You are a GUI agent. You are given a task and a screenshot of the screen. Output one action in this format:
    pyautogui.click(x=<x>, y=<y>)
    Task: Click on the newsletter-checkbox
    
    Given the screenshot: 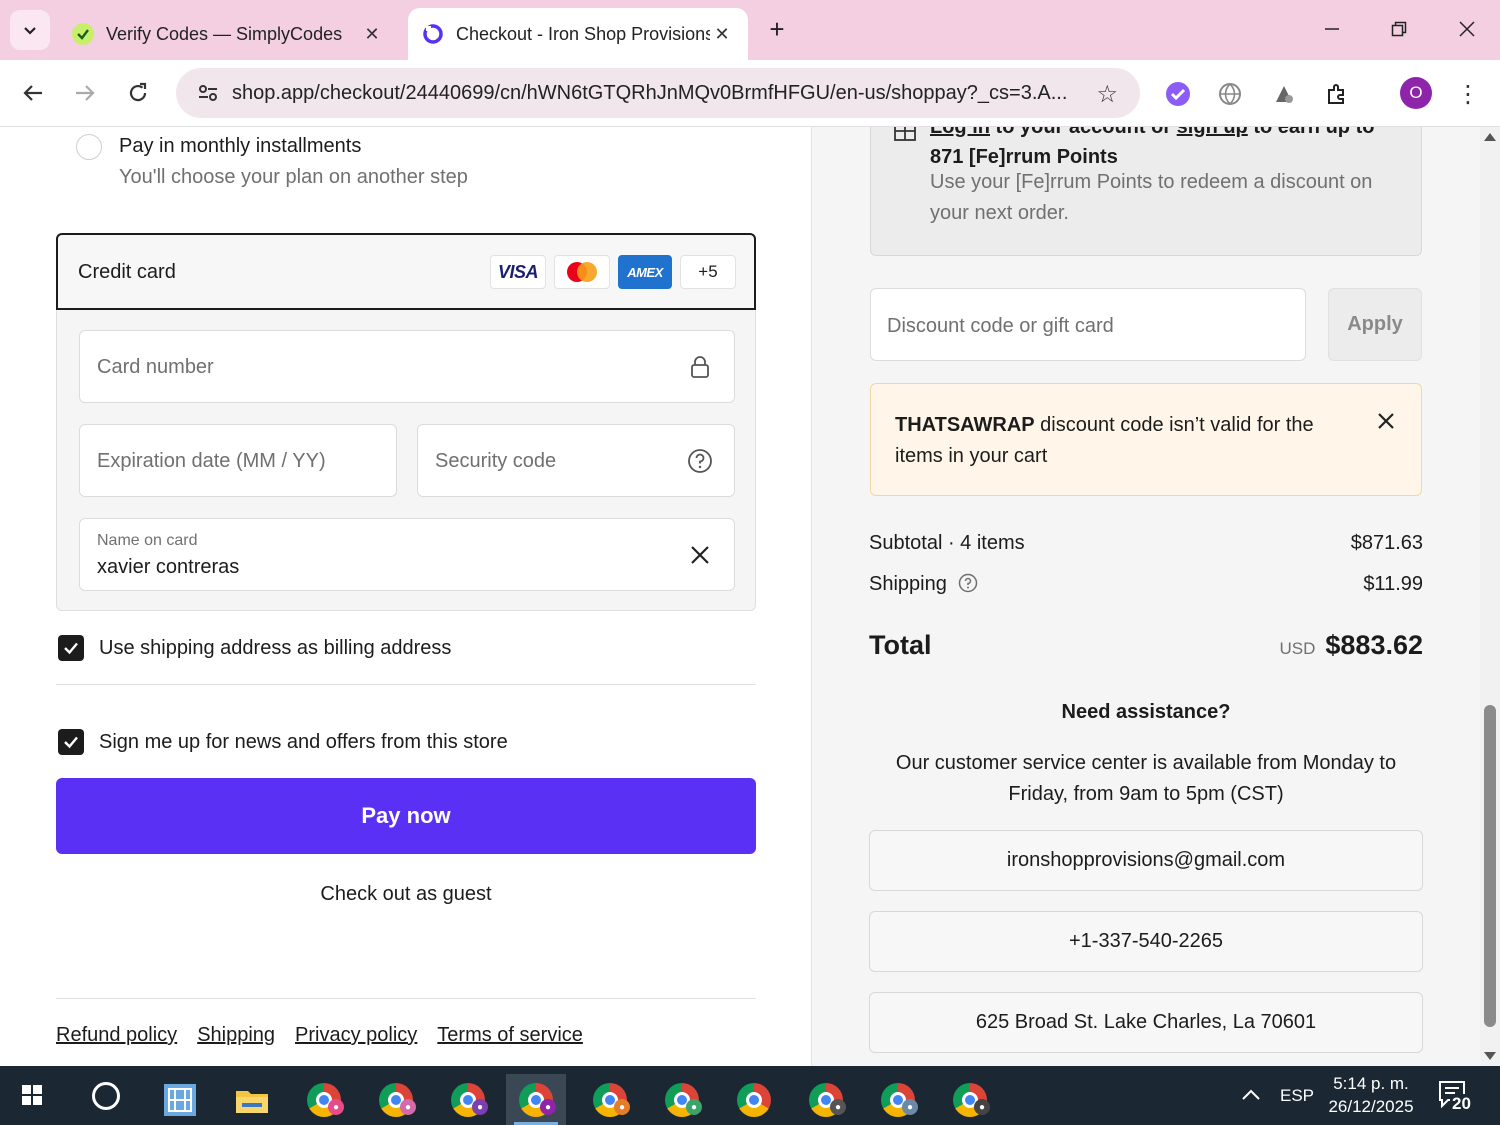 What is the action you would take?
    pyautogui.click(x=71, y=742)
    